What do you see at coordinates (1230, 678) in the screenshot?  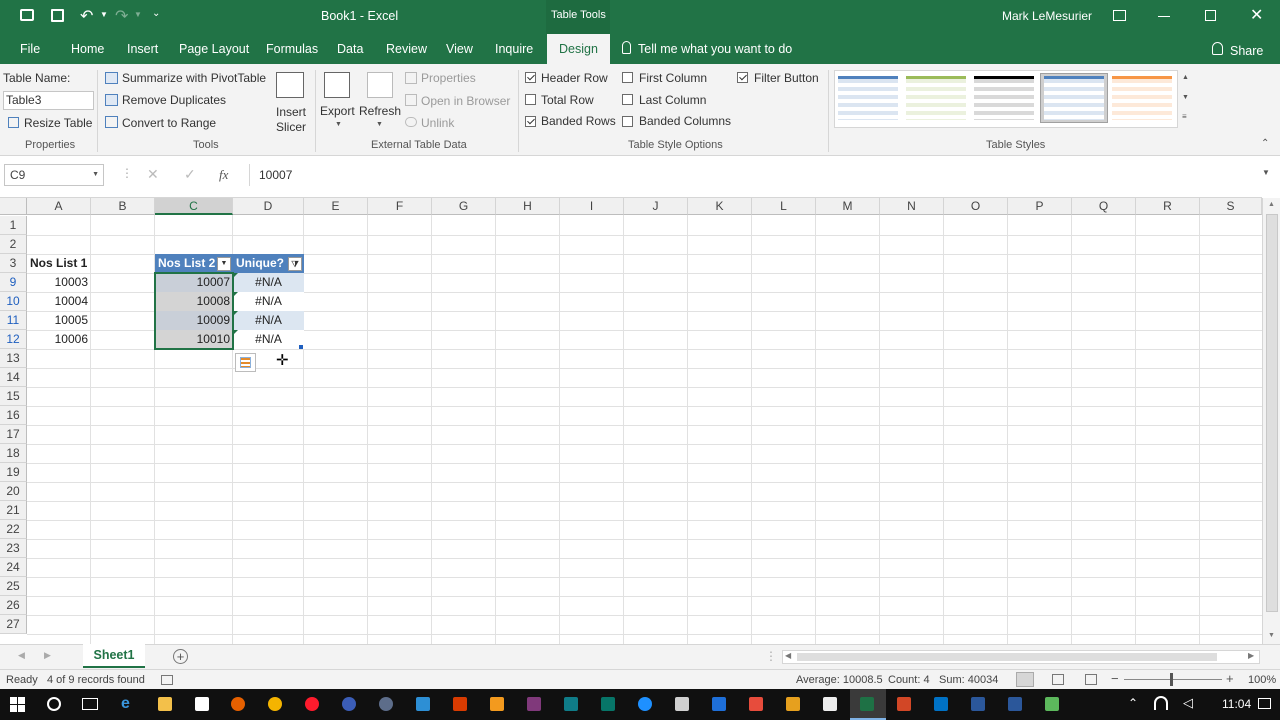 I see `zoom-in-icon: +` at bounding box center [1230, 678].